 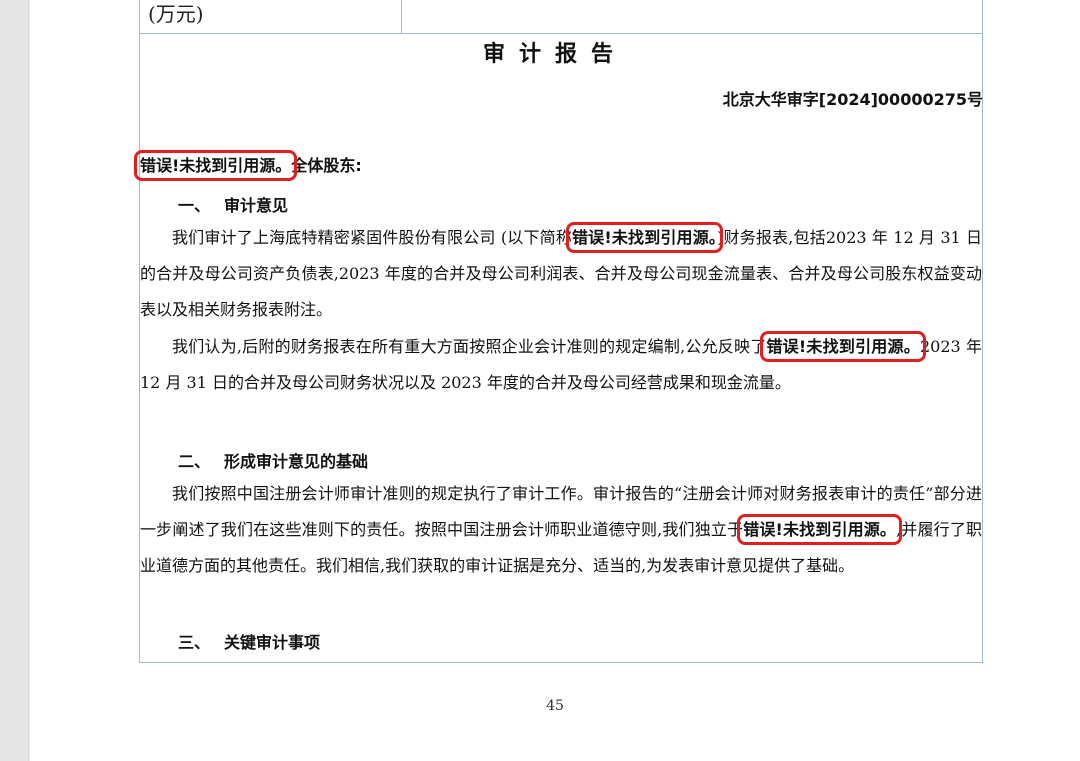 I want to click on section-heading-basis: 二、 形成审计意见的基础, so click(x=273, y=460).